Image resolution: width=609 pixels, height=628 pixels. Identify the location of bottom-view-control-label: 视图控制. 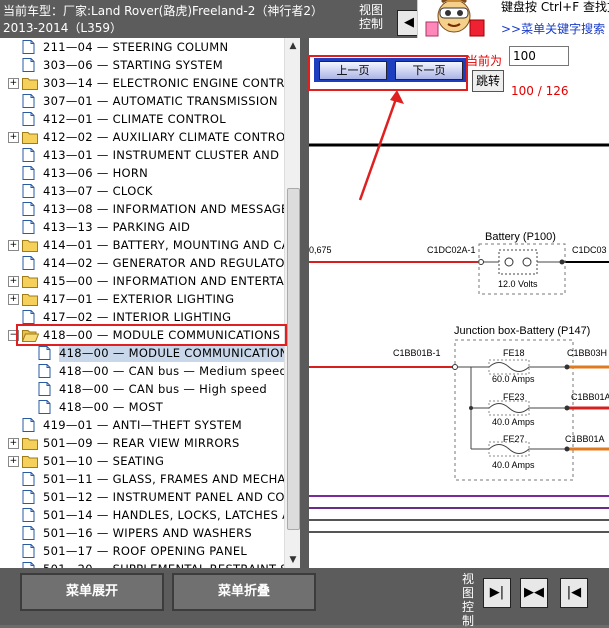
(468, 600).